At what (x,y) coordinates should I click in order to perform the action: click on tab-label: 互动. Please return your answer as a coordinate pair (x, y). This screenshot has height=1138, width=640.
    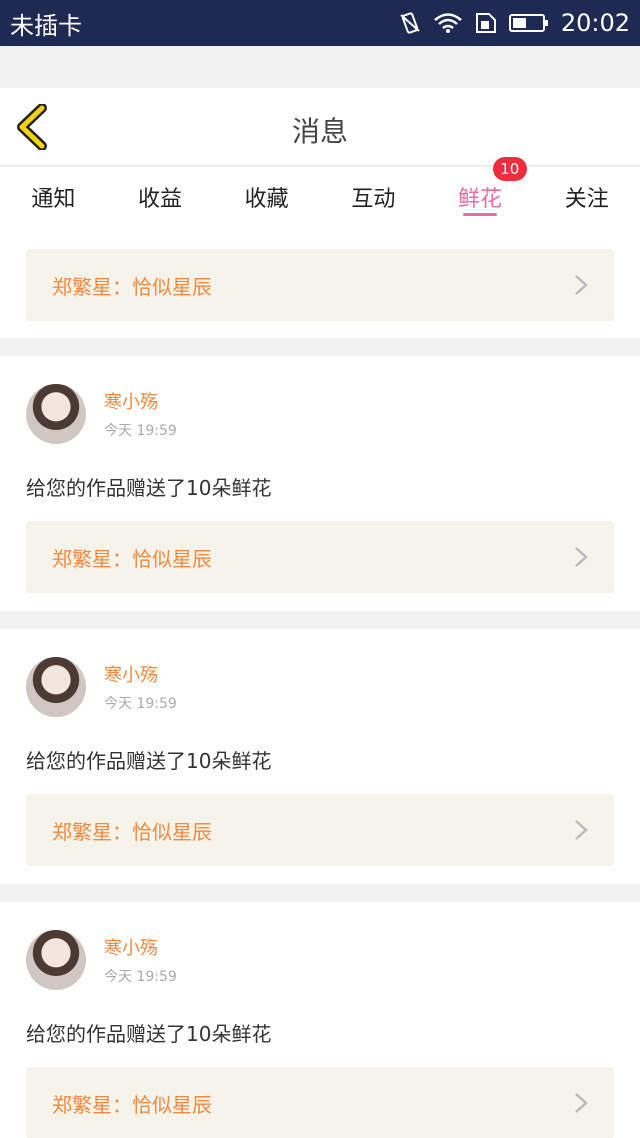
    Looking at the image, I should click on (373, 199).